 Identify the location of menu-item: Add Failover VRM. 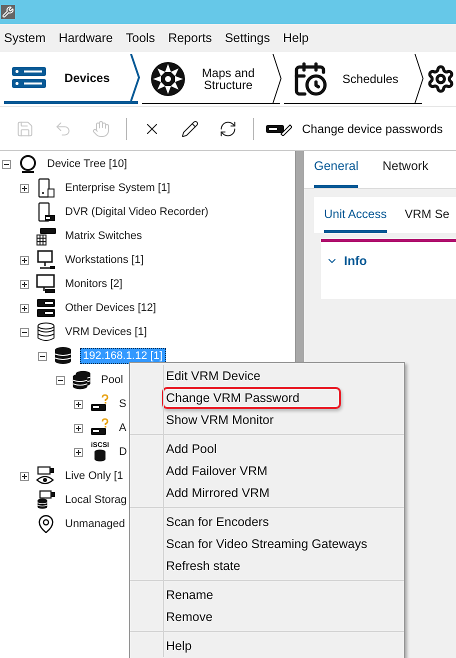
(217, 471).